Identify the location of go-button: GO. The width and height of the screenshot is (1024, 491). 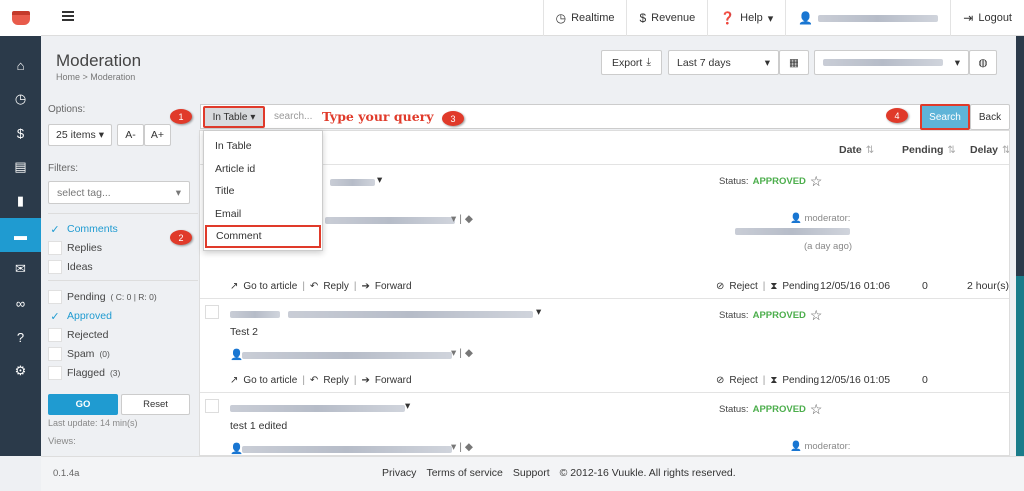
(83, 404).